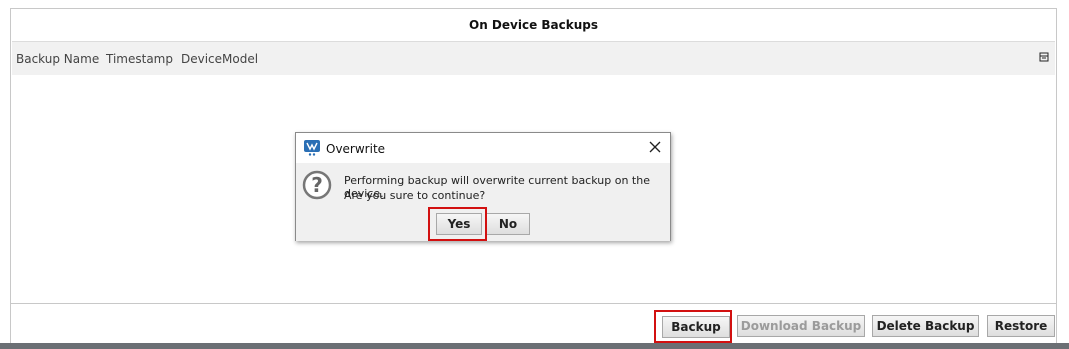  Describe the element at coordinates (57, 59) in the screenshot. I see `column-header-backup-name: Backup Name` at that location.